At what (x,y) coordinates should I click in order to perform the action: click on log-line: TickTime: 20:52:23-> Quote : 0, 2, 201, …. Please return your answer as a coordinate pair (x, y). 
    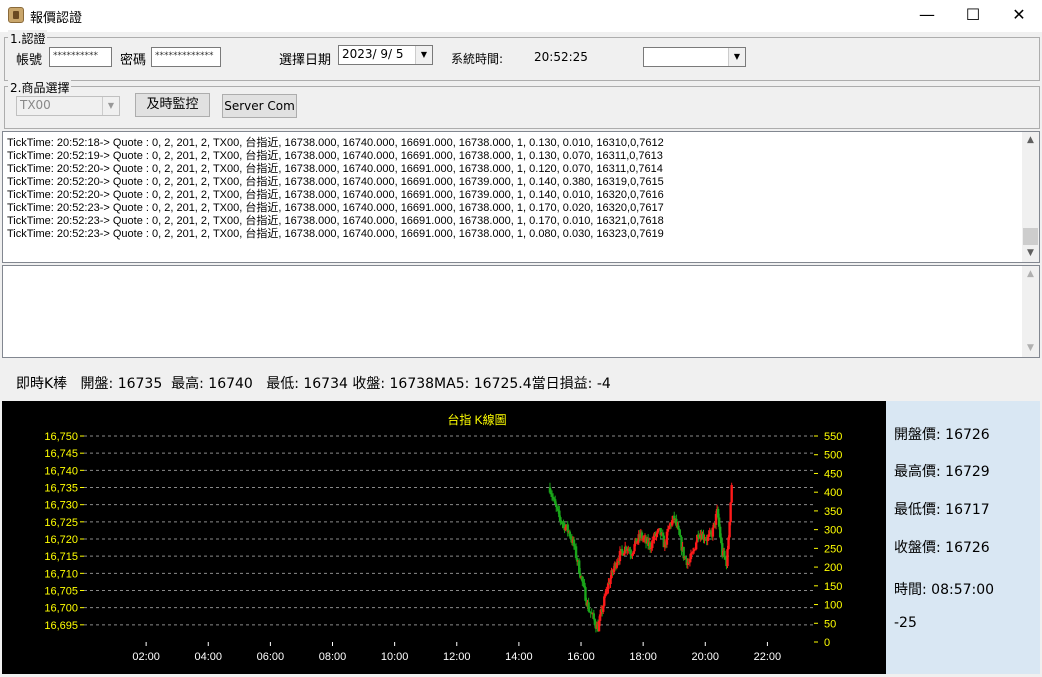
    Looking at the image, I should click on (335, 234).